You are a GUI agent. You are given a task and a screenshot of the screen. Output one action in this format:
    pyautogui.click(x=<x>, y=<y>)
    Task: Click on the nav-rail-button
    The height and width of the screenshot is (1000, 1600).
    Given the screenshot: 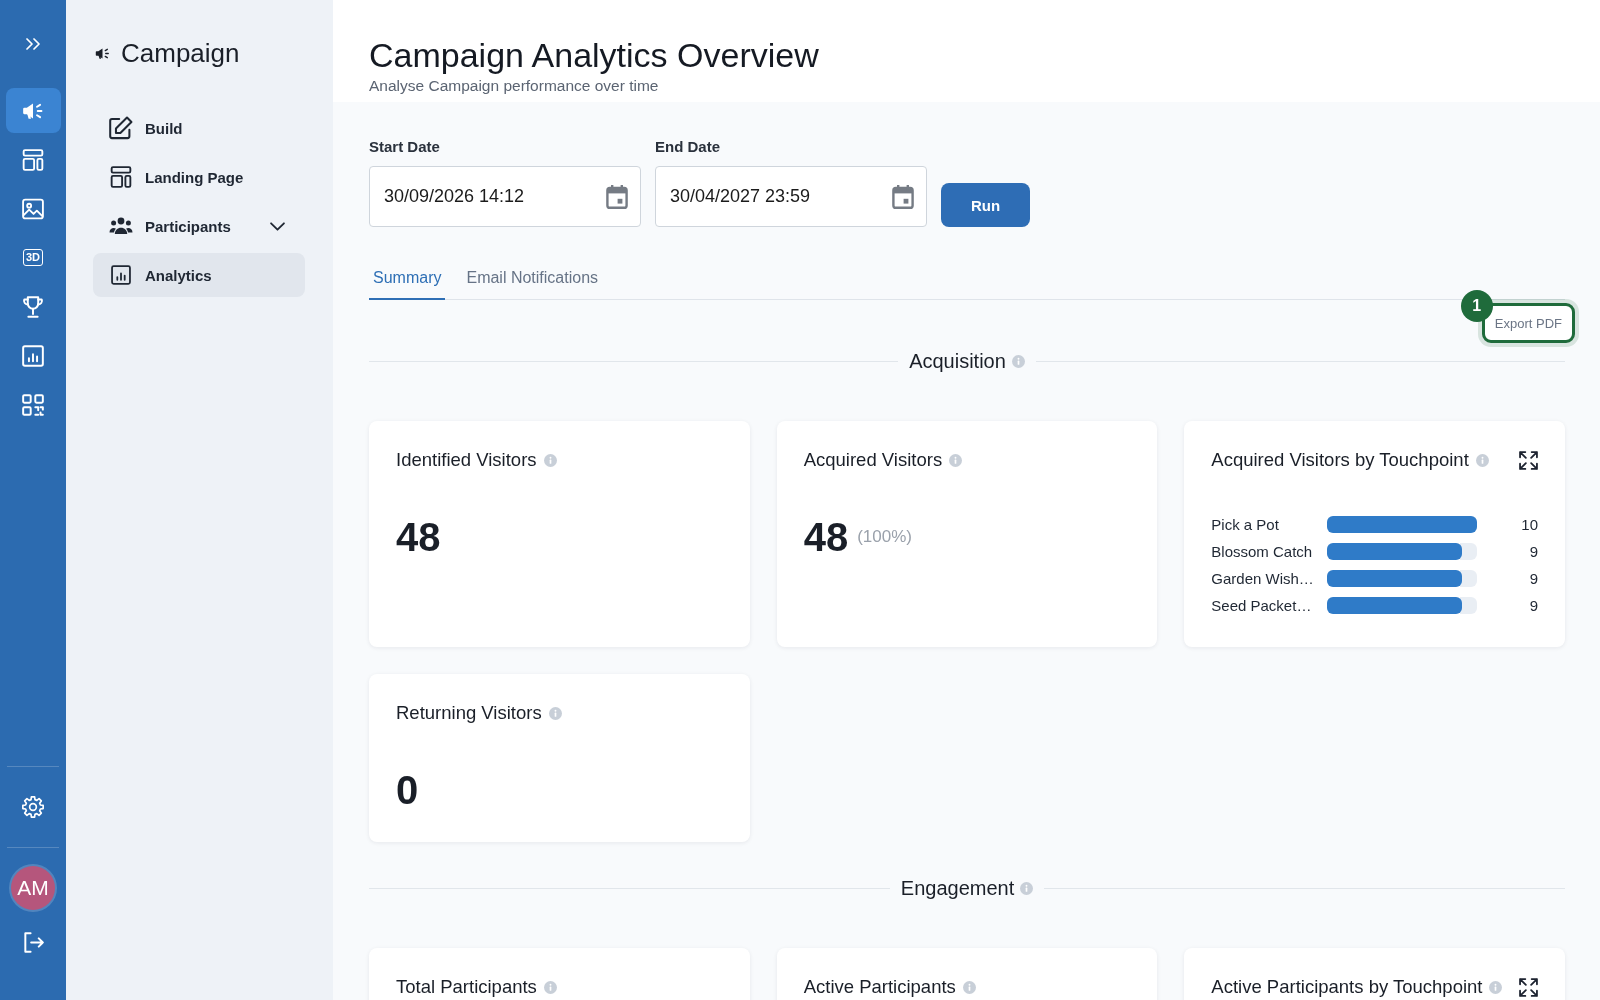 What is the action you would take?
    pyautogui.click(x=33, y=110)
    